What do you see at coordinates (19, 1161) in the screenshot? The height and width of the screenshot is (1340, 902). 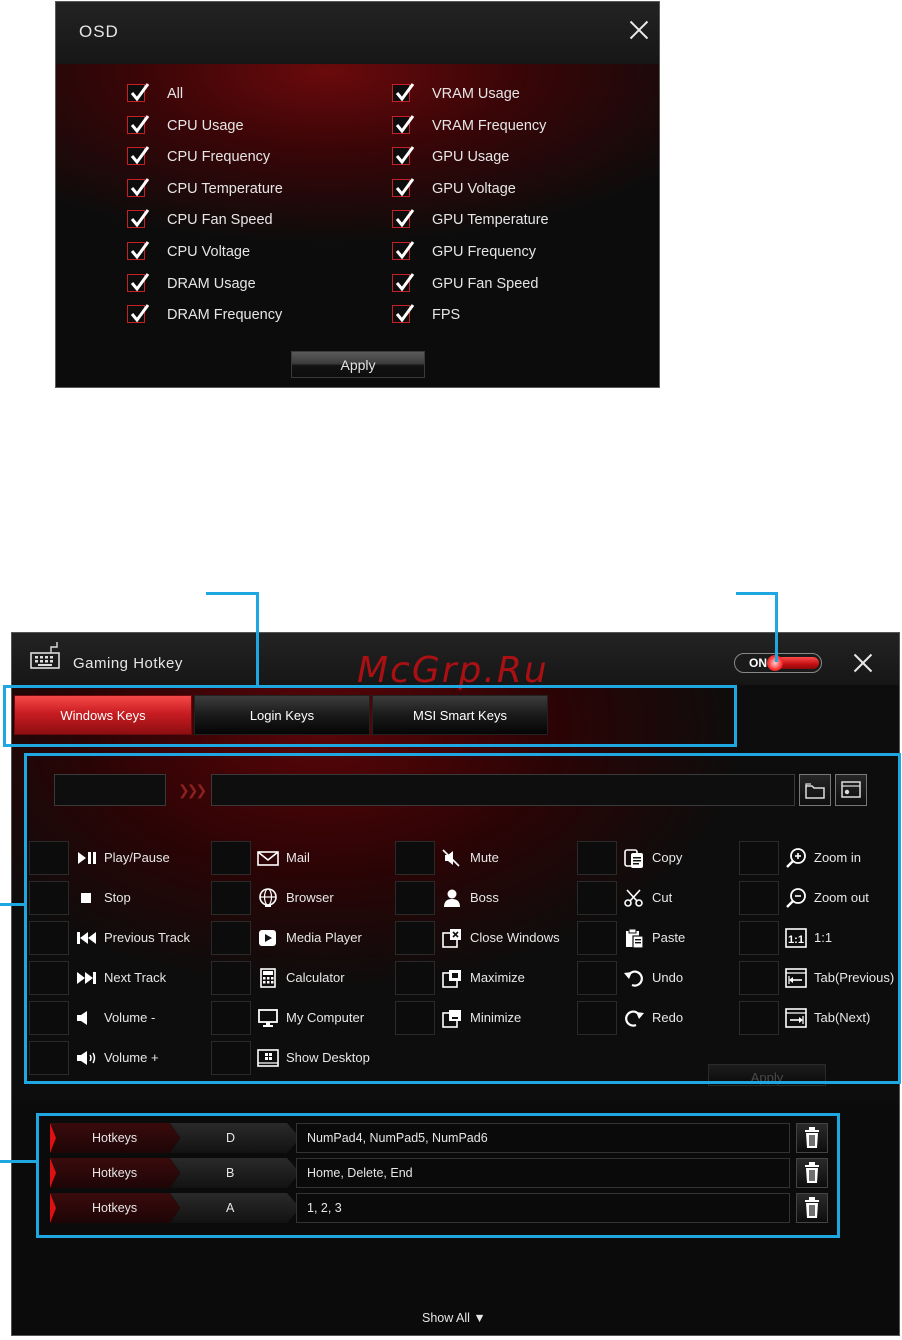 I see `callout-line-hotkeys` at bounding box center [19, 1161].